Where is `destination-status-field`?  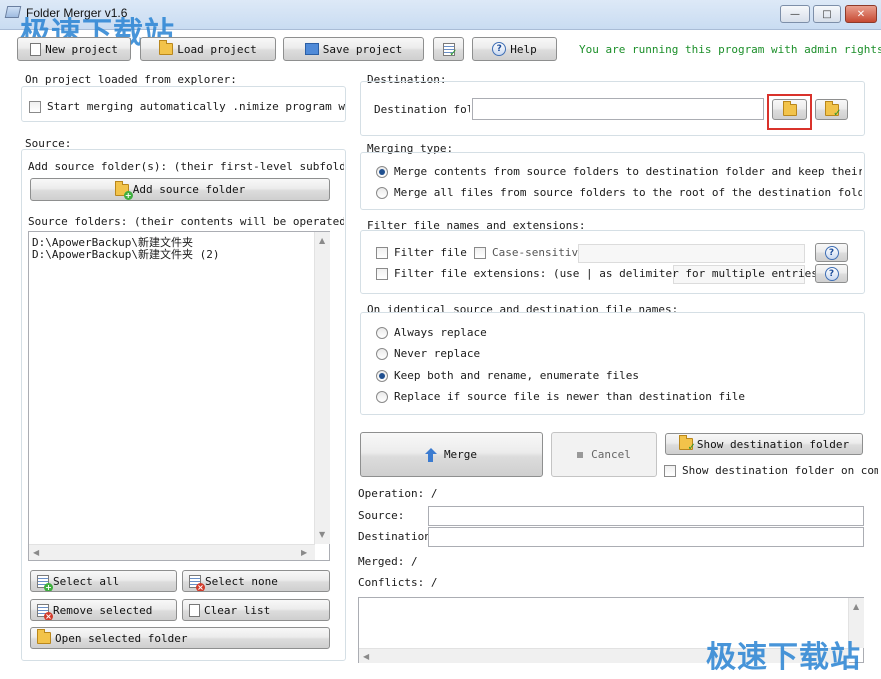
destination-status-field is located at coordinates (646, 537).